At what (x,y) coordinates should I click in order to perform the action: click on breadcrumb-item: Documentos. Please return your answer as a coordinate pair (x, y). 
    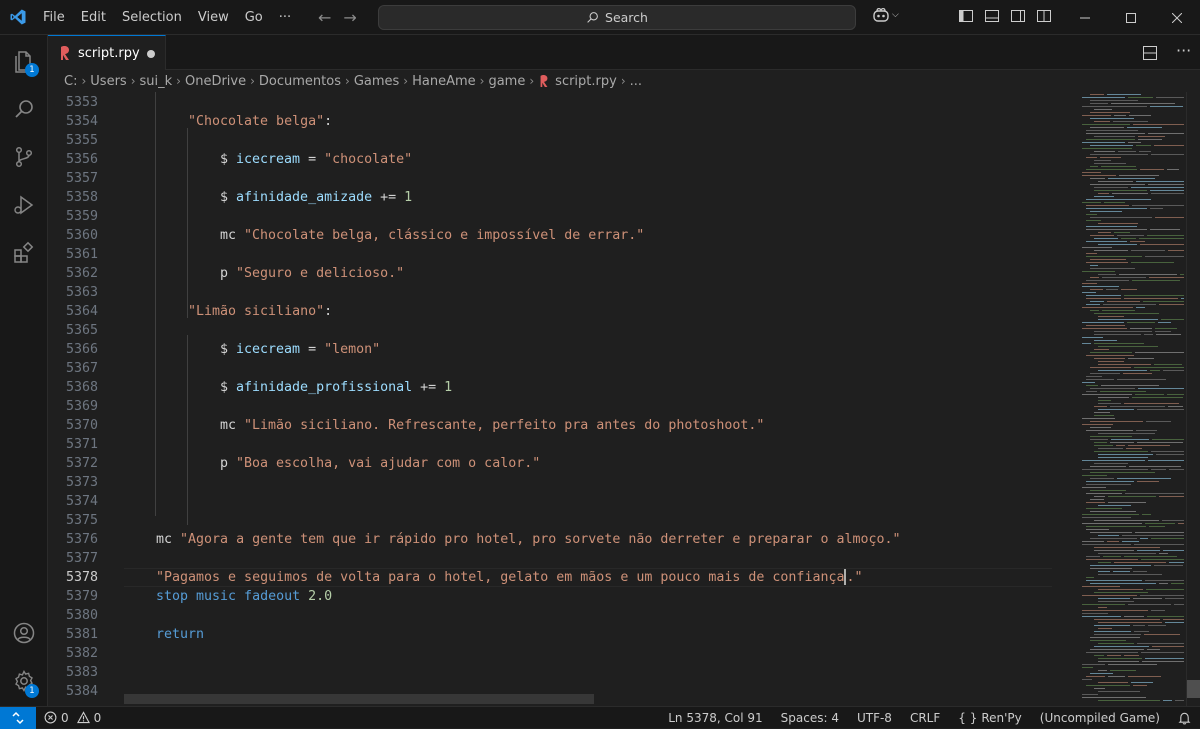
    Looking at the image, I should click on (300, 81).